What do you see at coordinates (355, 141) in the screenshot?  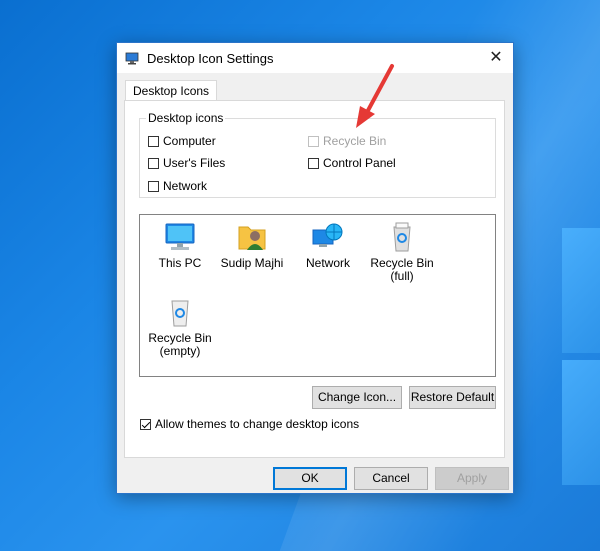 I see `checkbox-label: Recycle Bin` at bounding box center [355, 141].